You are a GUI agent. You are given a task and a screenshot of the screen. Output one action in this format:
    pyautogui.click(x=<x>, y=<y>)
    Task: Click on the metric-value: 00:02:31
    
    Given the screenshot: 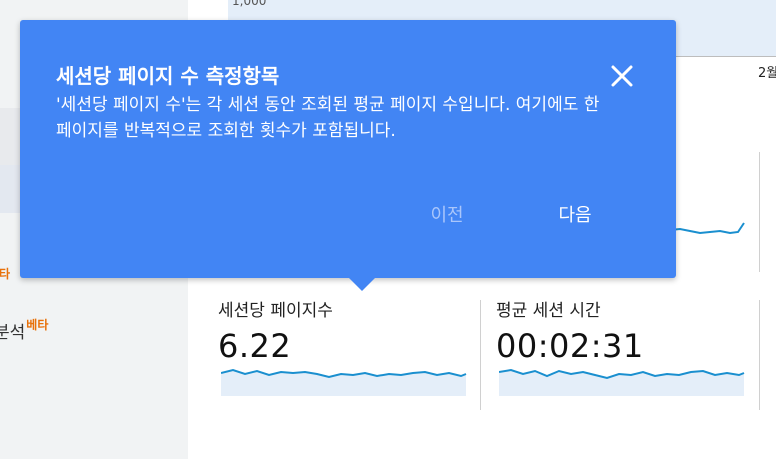 What is the action you would take?
    pyautogui.click(x=570, y=346)
    